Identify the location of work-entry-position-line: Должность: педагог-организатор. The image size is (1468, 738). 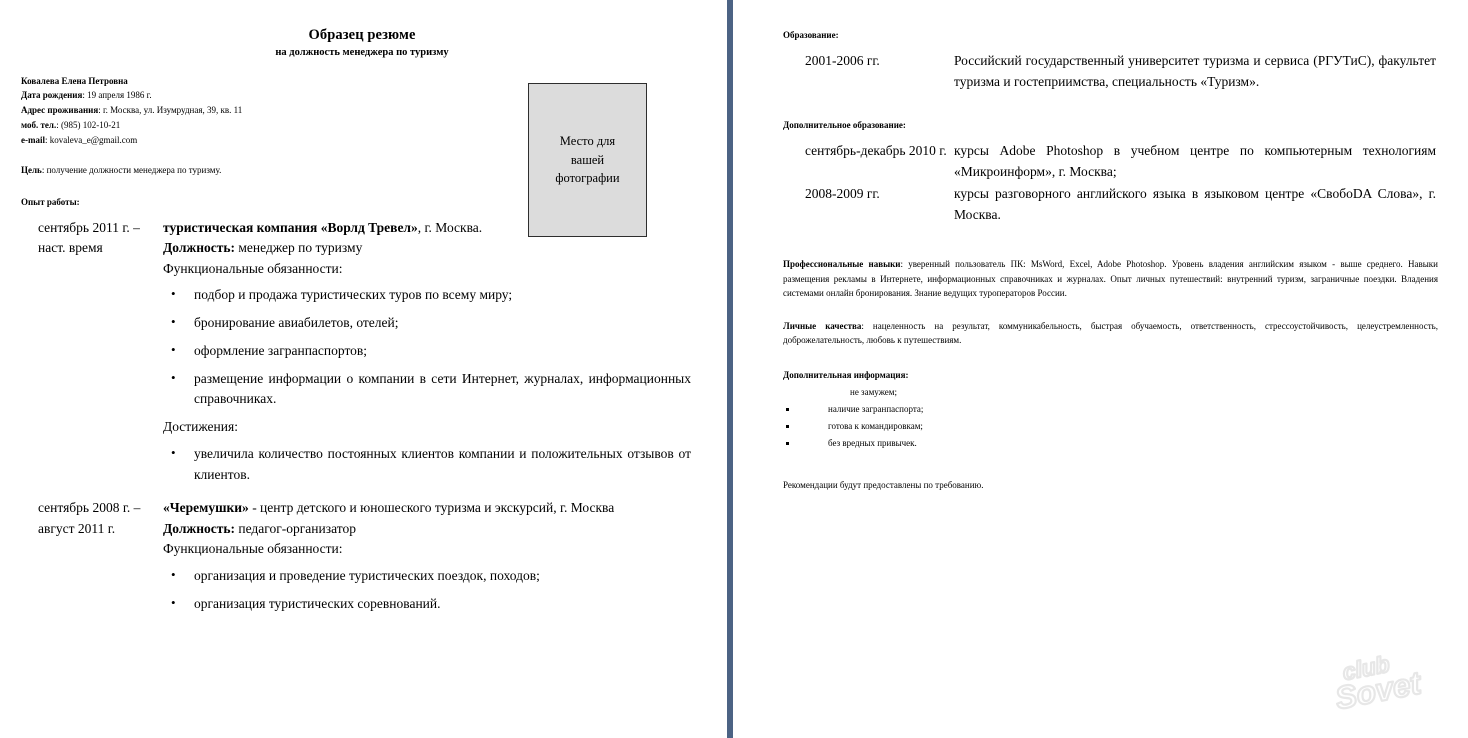
(427, 529).